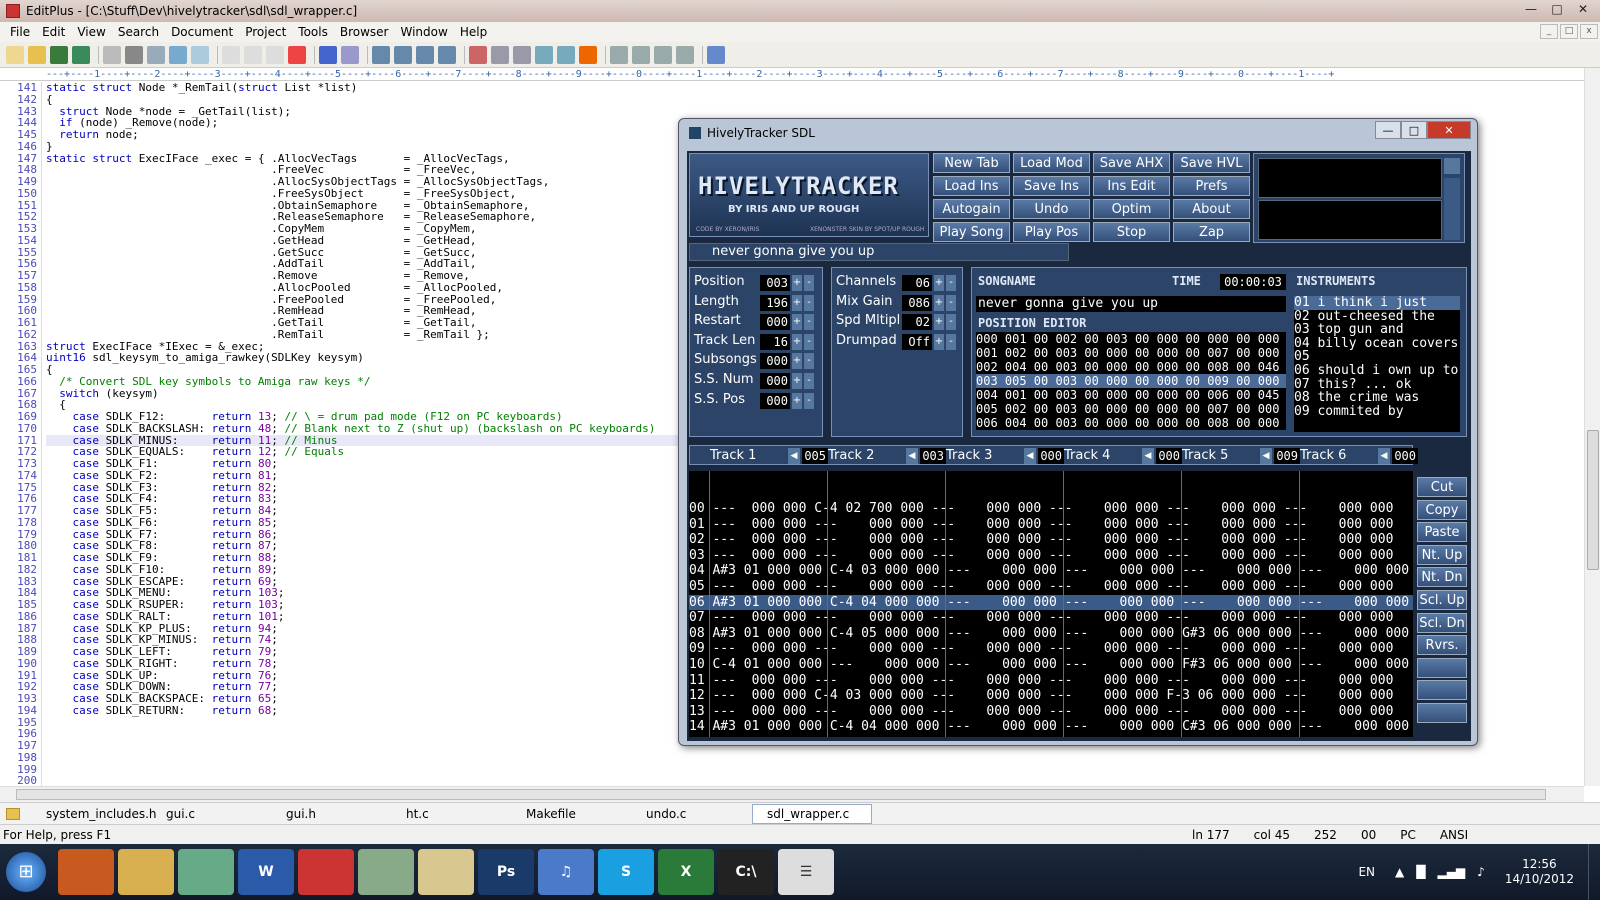  I want to click on btn-play-song: Play Song, so click(971, 232).